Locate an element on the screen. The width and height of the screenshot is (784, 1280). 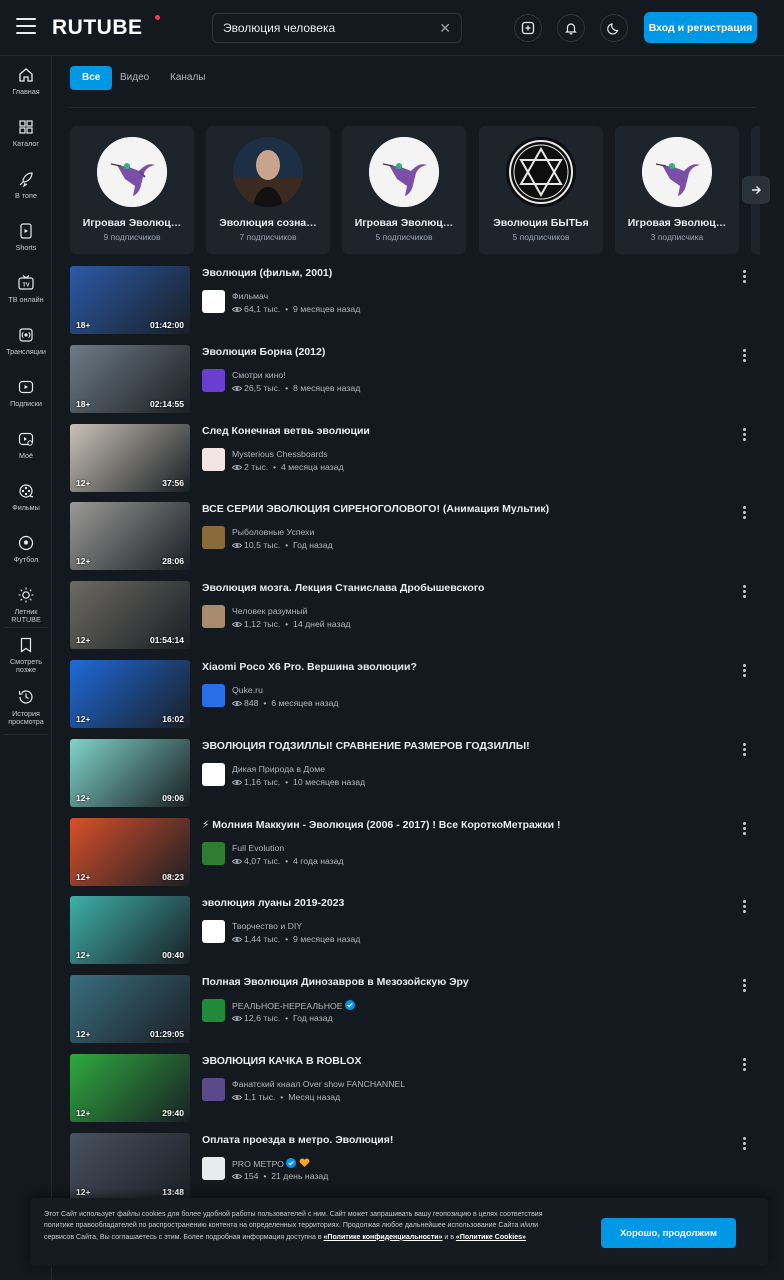
channel-name-row: Творчество и DIY is located at coordinates (267, 926).